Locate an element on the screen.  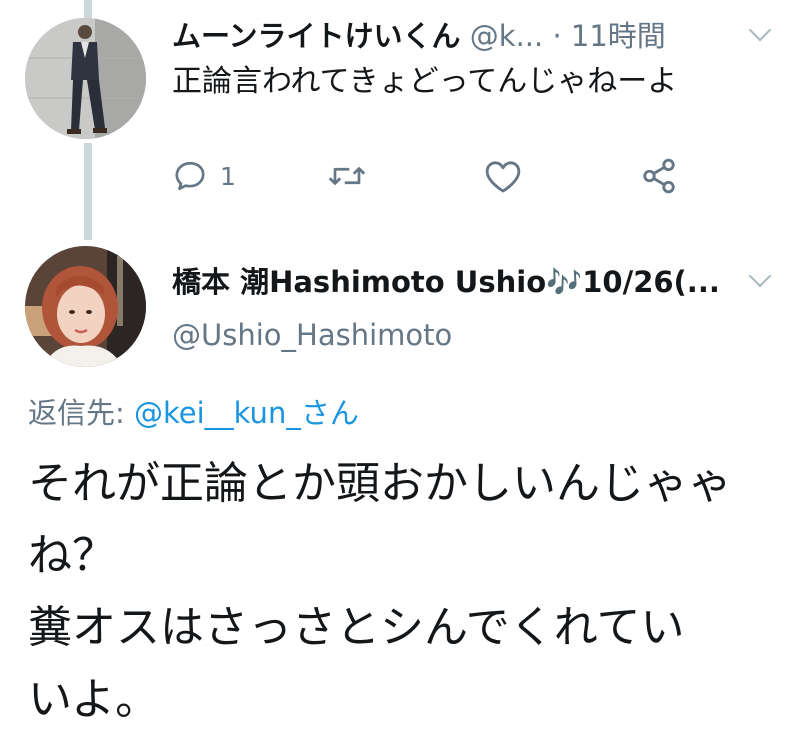
replying-to: 返信先: @kei__kun_さん is located at coordinates (193, 413).